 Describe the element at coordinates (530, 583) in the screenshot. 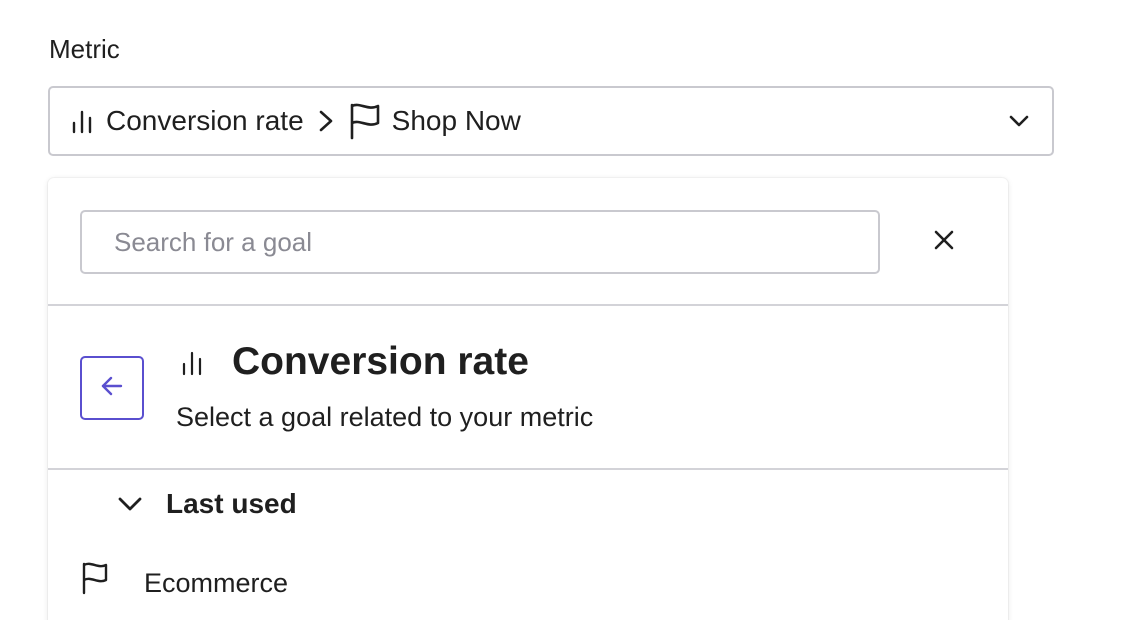

I see `goal-item-ecommerce: Ecommerce` at that location.